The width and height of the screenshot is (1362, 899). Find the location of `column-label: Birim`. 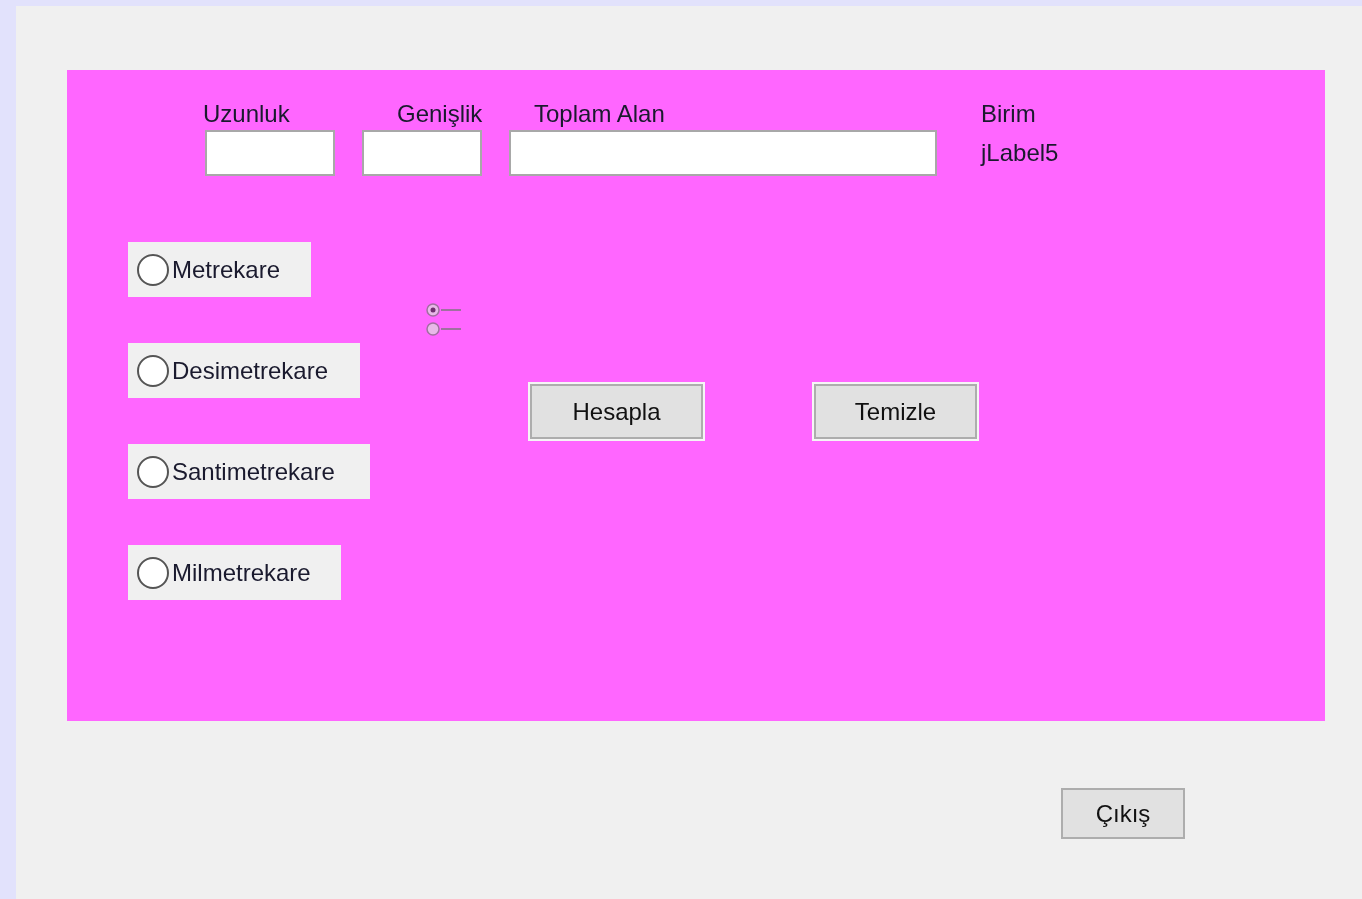

column-label: Birim is located at coordinates (1008, 113).